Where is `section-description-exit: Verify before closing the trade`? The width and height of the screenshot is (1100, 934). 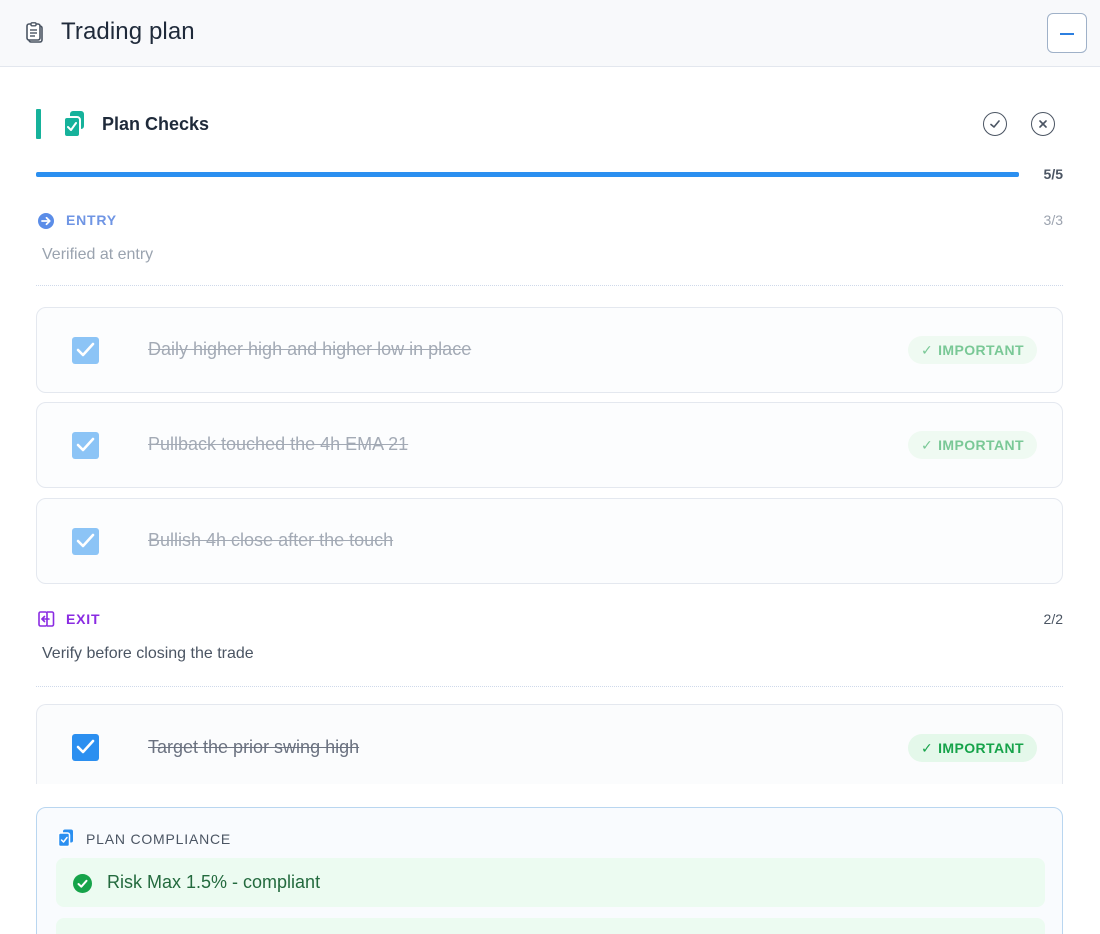
section-description-exit: Verify before closing the trade is located at coordinates (148, 653).